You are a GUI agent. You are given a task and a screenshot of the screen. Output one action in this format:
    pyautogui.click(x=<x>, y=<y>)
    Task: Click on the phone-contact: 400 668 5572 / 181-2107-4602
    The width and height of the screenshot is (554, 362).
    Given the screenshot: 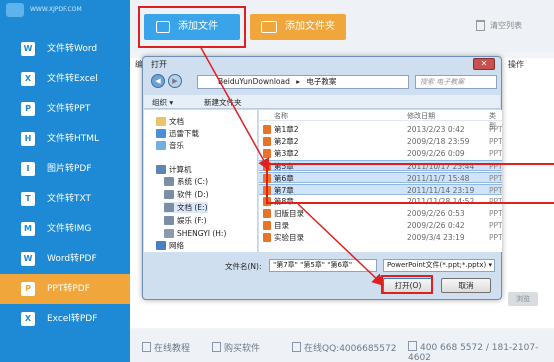 What is the action you would take?
    pyautogui.click(x=473, y=351)
    